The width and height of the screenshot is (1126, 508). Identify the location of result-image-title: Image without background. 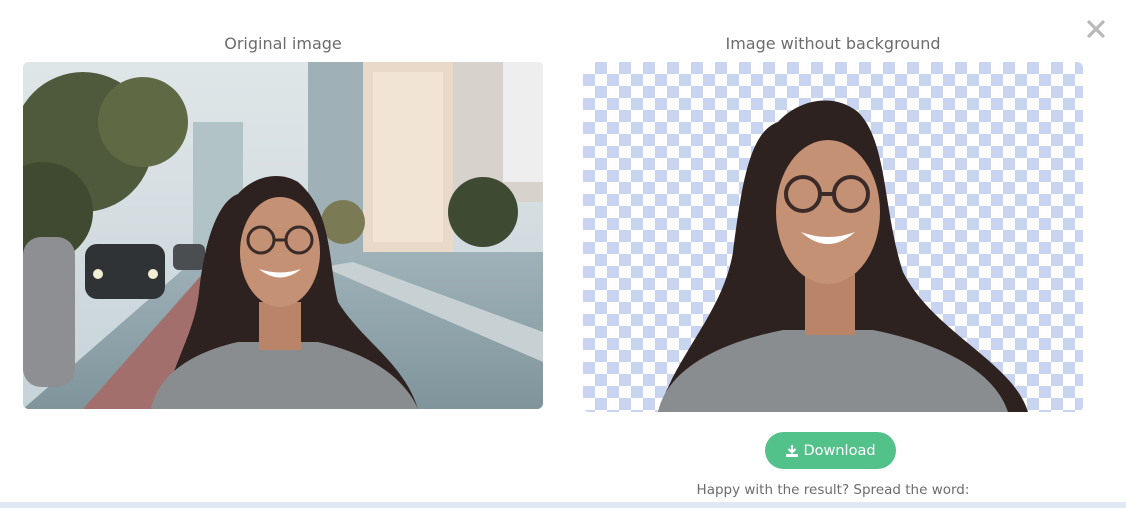
(833, 43).